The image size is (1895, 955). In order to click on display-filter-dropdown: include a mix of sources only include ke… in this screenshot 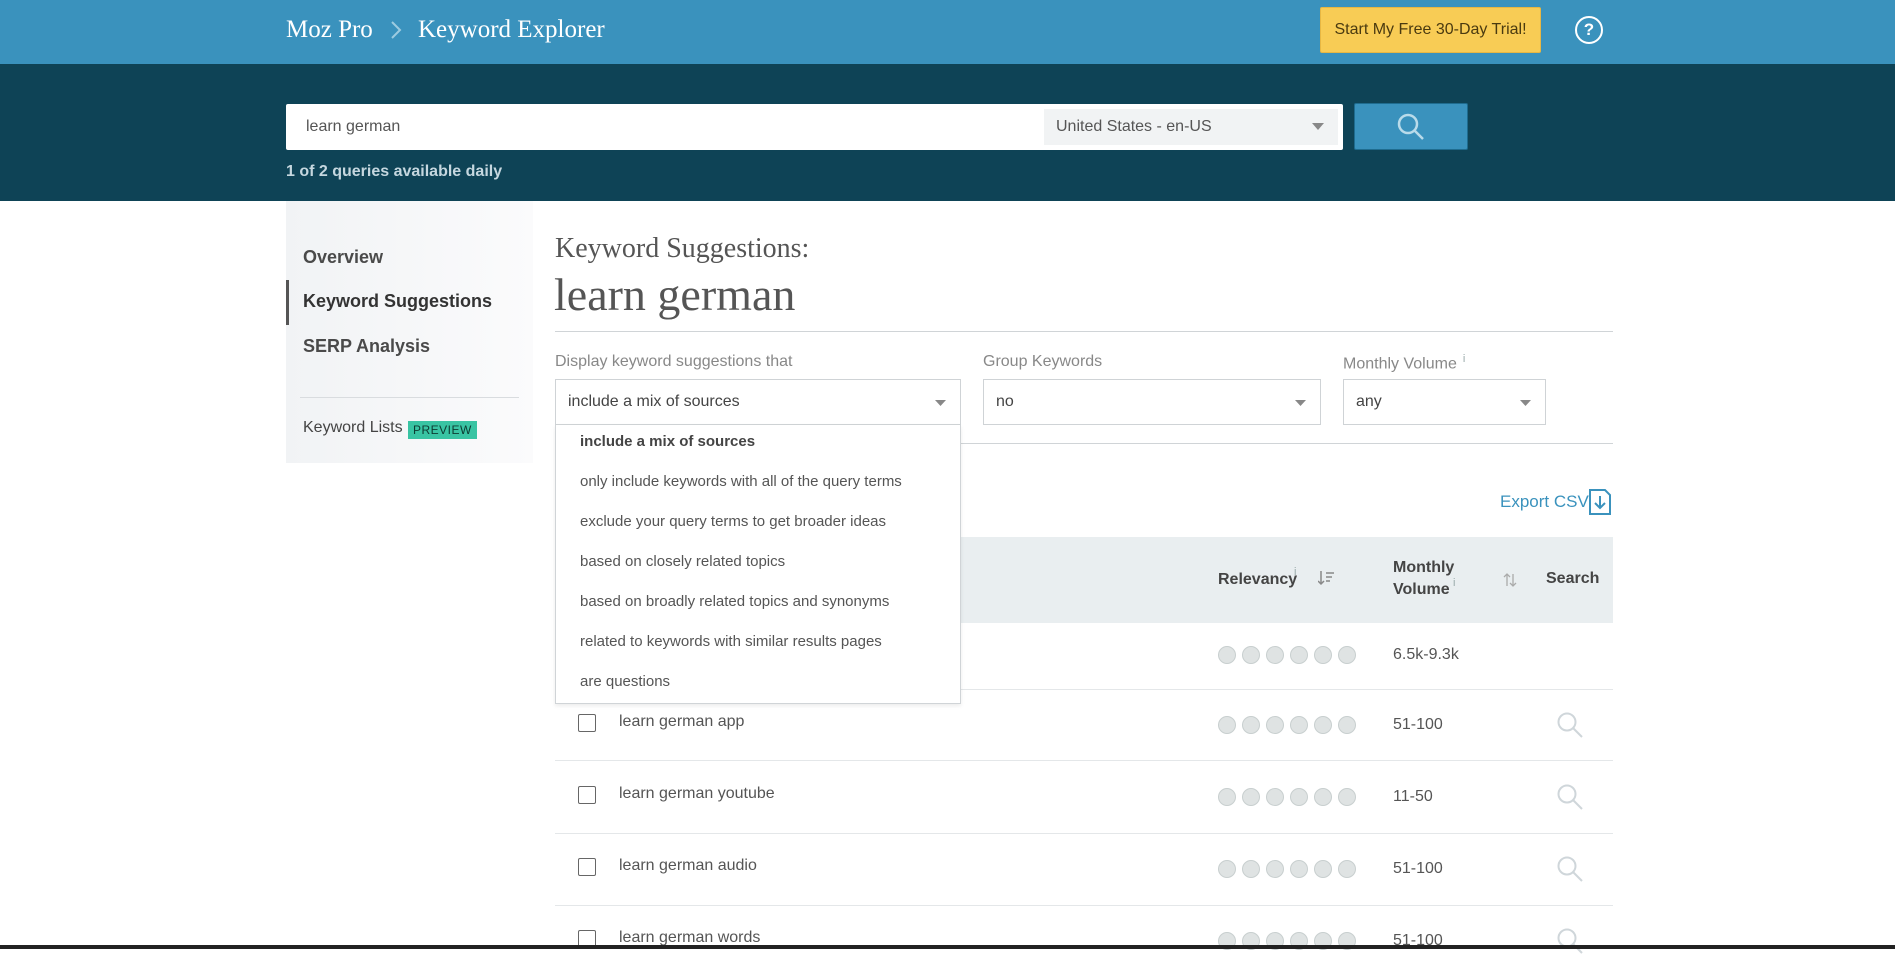, I will do `click(758, 564)`.